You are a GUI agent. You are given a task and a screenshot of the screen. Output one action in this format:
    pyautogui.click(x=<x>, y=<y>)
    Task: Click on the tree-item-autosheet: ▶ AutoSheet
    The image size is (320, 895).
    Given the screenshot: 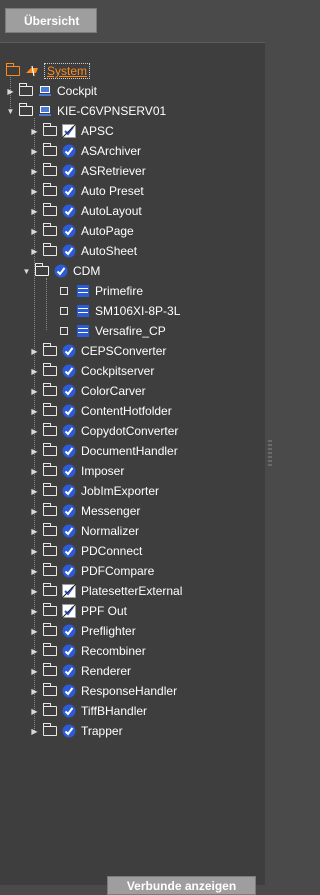 What is the action you would take?
    pyautogui.click(x=83, y=251)
    